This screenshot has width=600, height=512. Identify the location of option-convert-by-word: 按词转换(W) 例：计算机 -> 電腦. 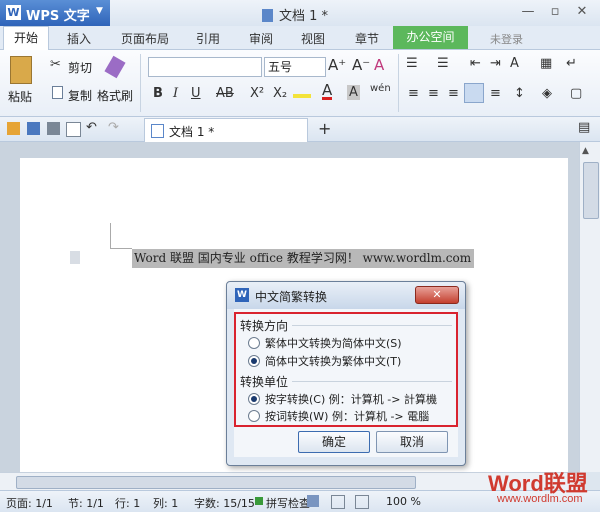
(347, 416).